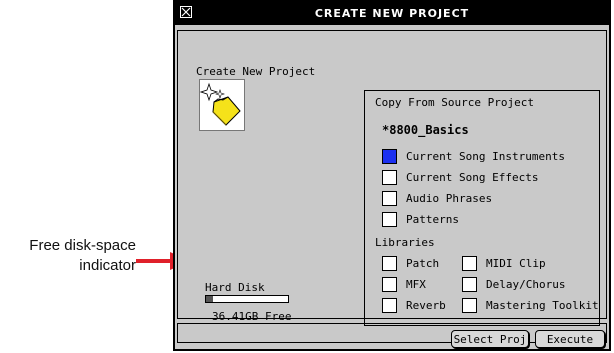 This screenshot has width=614, height=353. I want to click on window-title: CREATE NEW PROJECT, so click(392, 13).